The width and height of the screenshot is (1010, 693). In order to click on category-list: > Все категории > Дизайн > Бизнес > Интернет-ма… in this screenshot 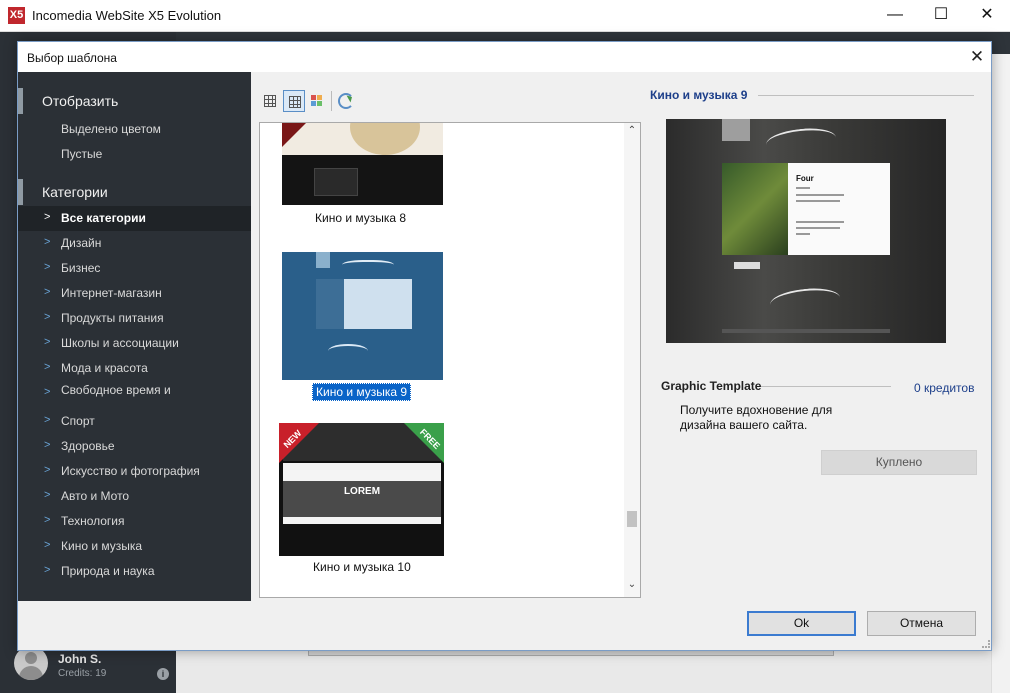, I will do `click(134, 395)`.